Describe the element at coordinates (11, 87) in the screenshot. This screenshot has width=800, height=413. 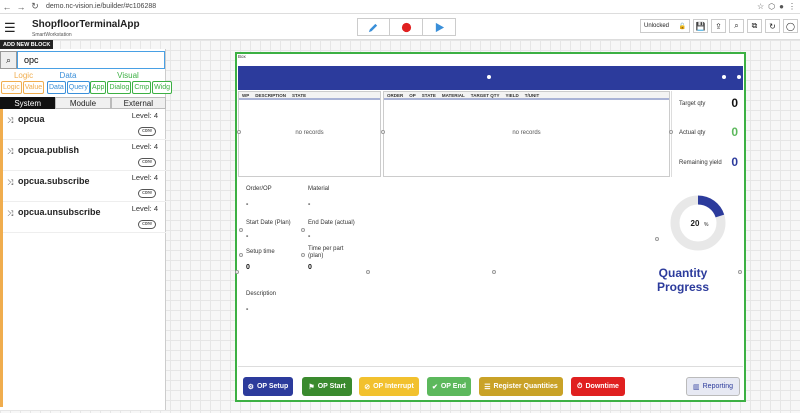
I see `category-button-logic: Logic` at that location.